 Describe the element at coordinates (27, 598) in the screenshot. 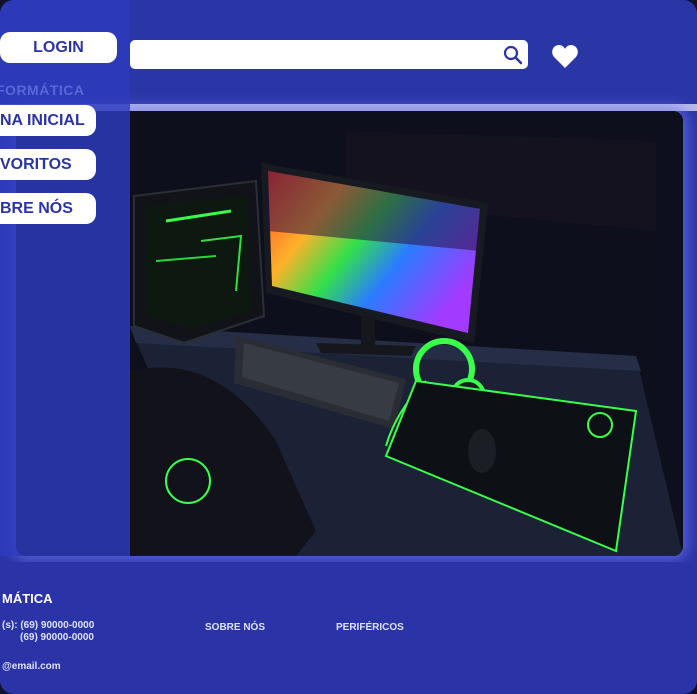

I see `footer-brand: MÁTICA` at that location.